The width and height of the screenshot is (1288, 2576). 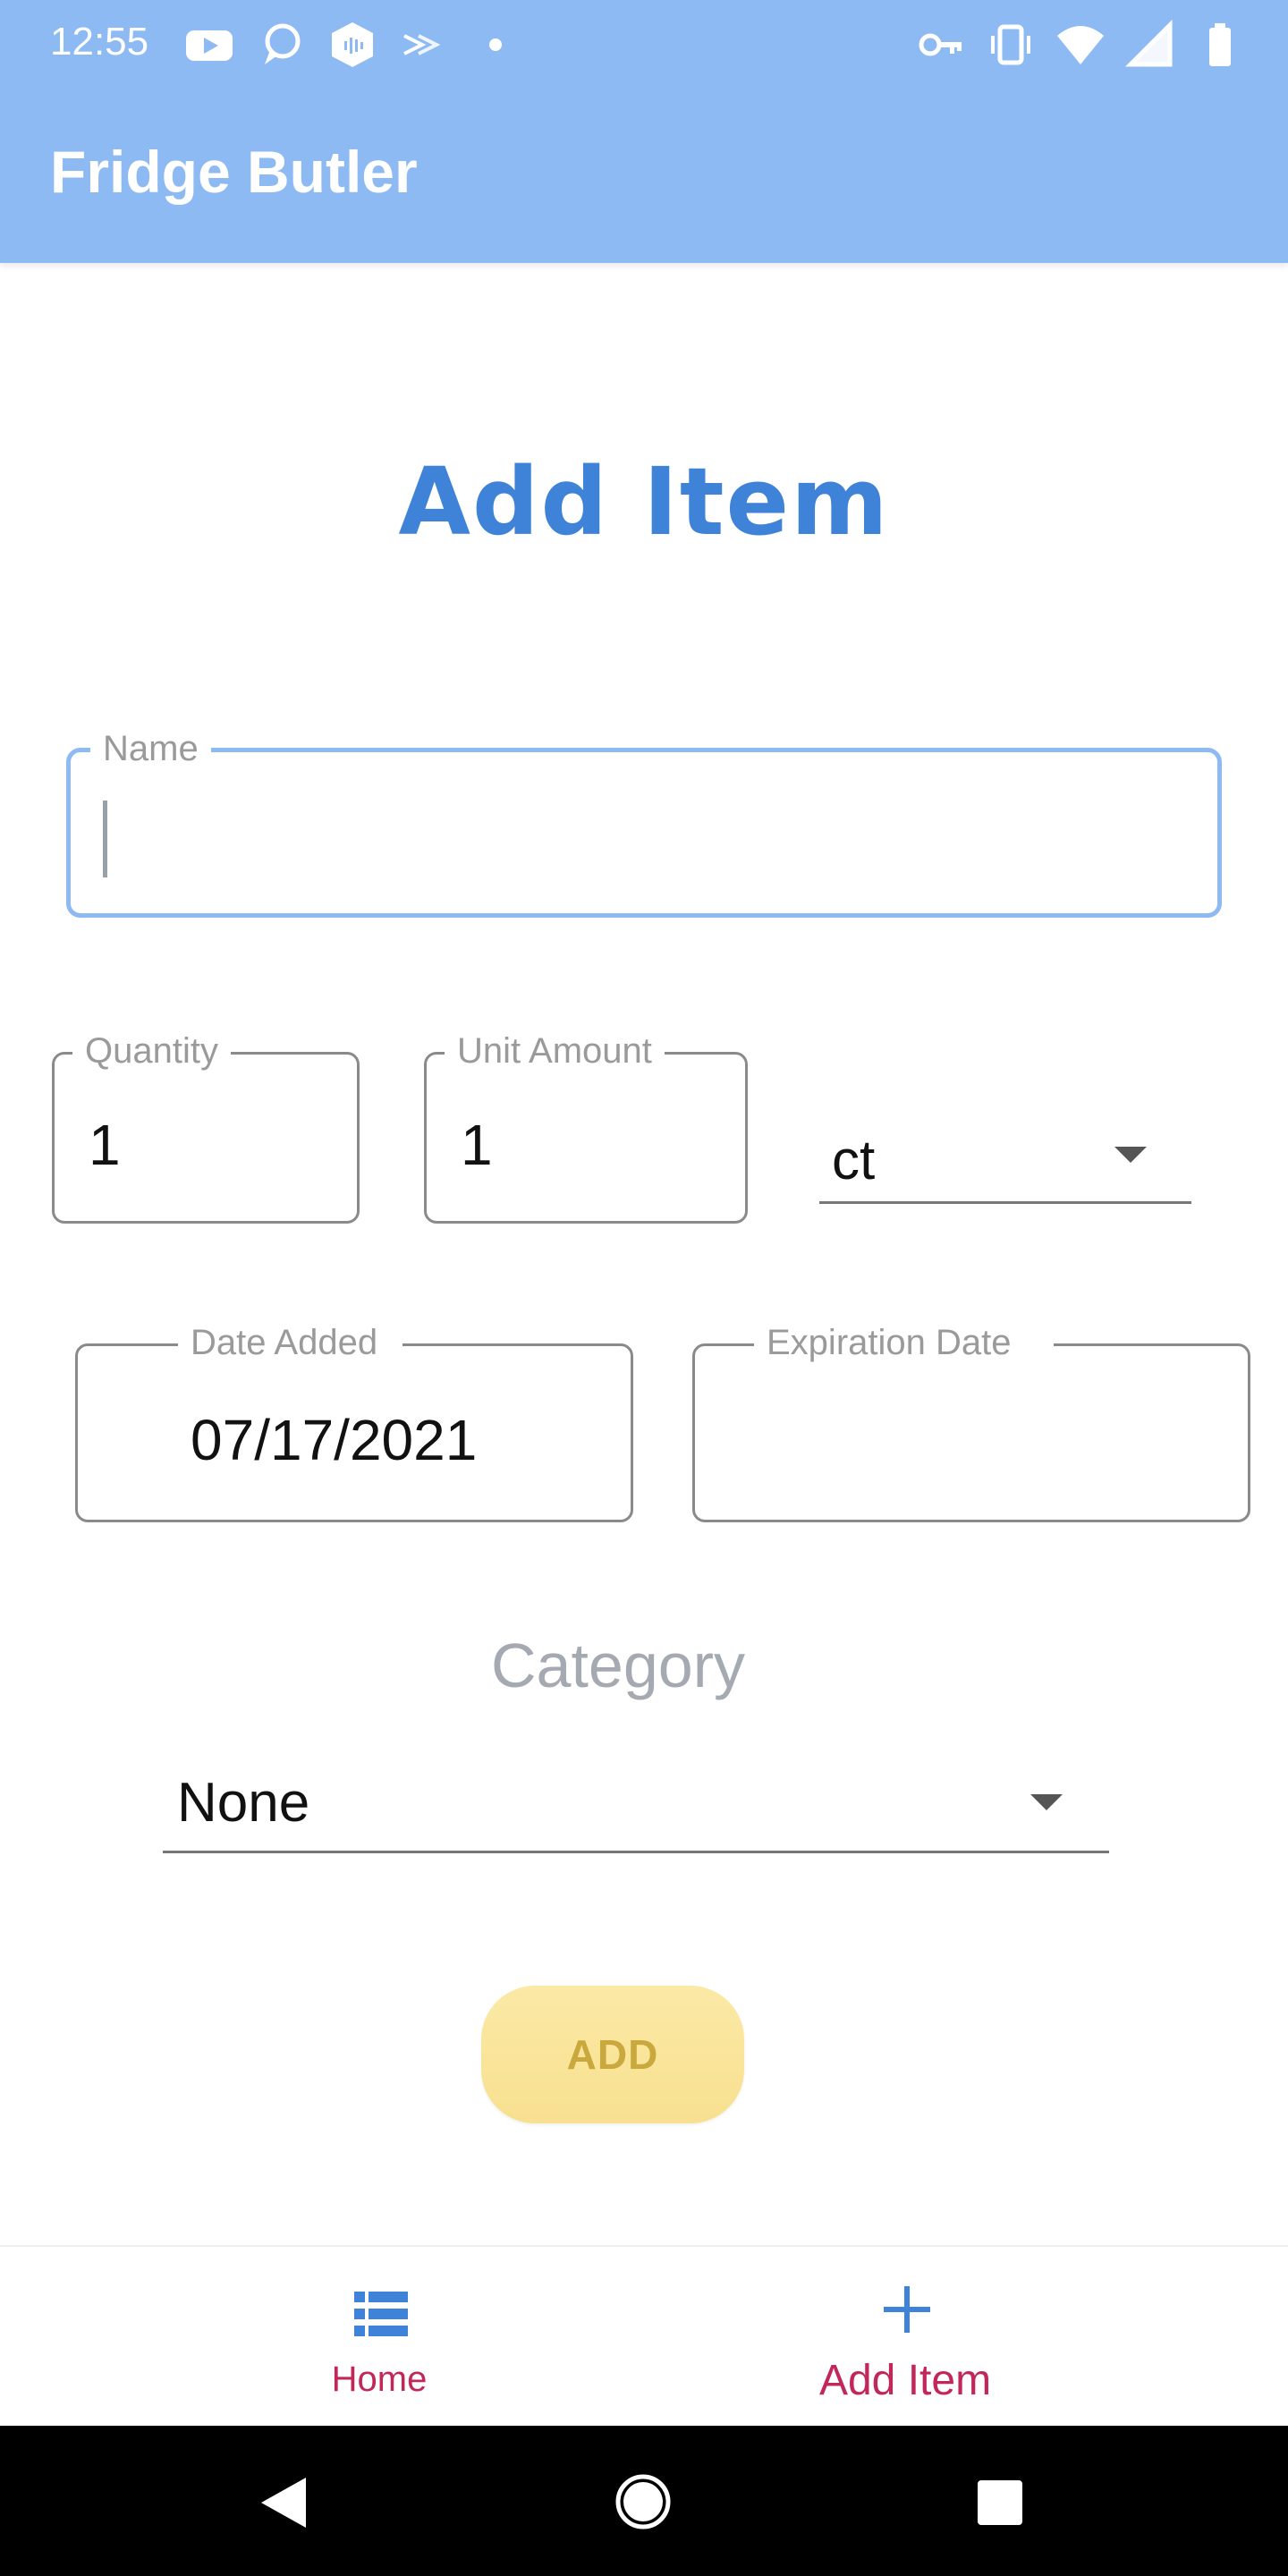 I want to click on back-icon, so click(x=283, y=2502).